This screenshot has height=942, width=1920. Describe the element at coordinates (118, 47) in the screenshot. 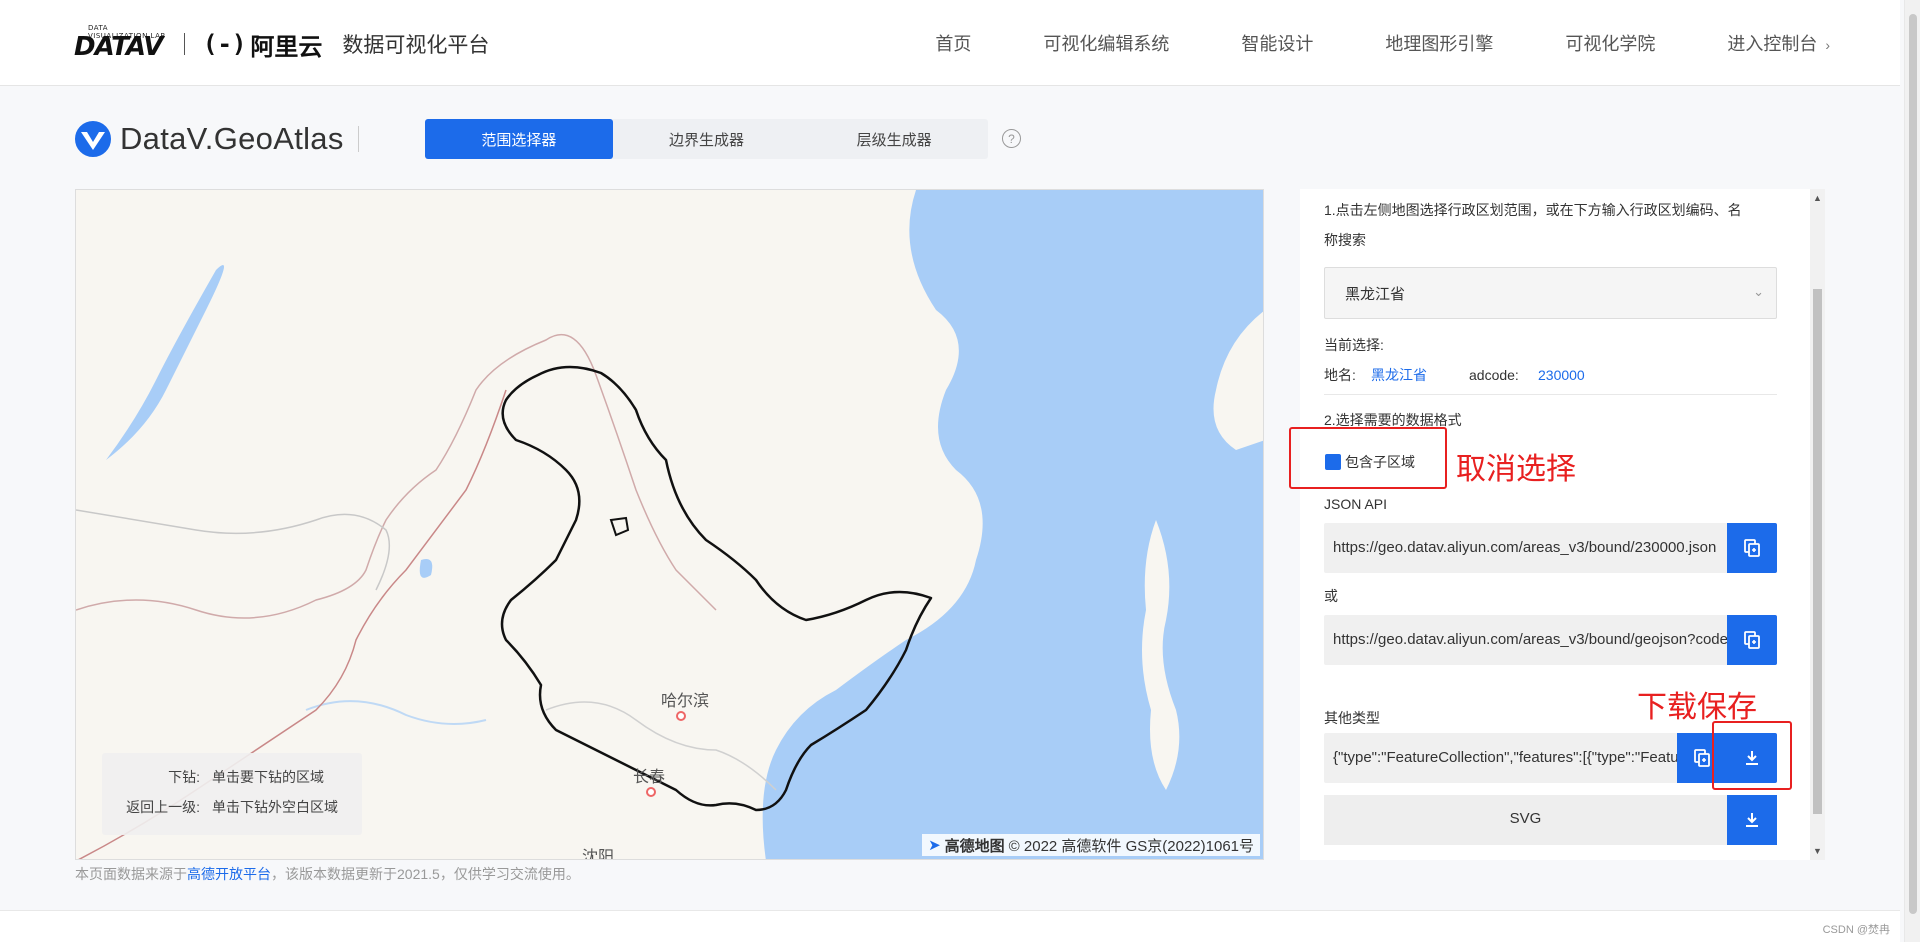

I see `datav-logo-text: DATAV` at that location.